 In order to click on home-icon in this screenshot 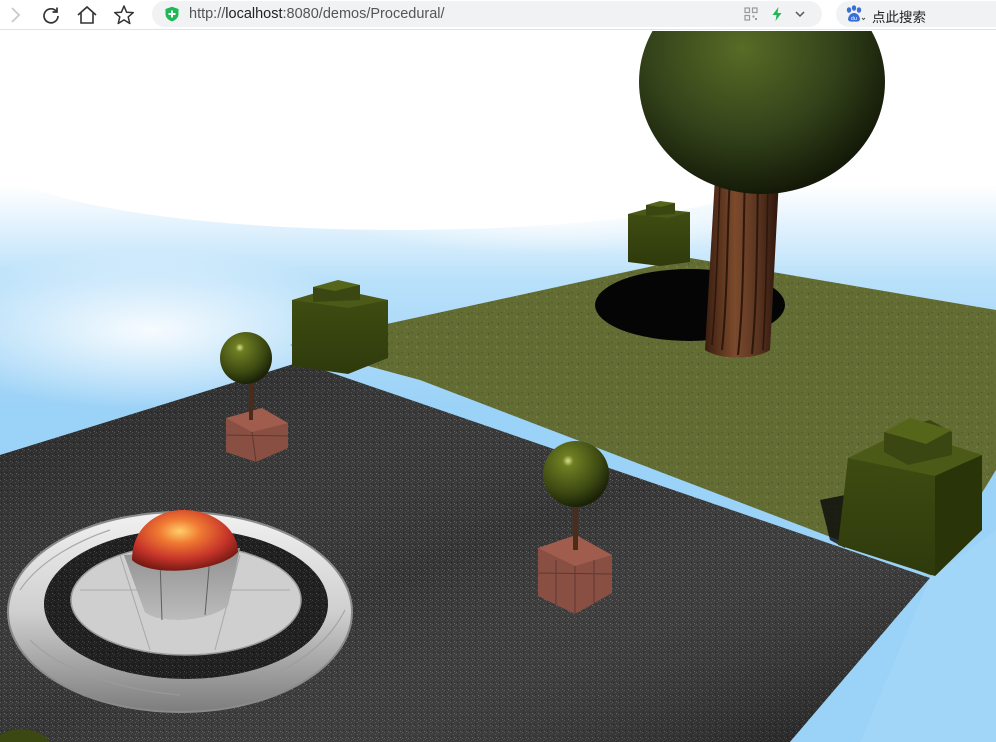, I will do `click(87, 14)`.